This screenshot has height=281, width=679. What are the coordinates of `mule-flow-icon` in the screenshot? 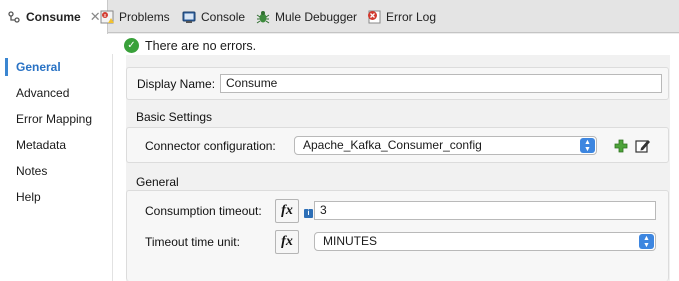 It's located at (14, 17).